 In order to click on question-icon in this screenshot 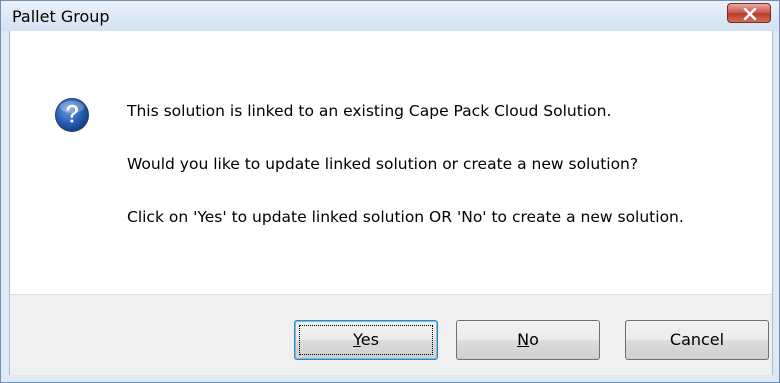, I will do `click(72, 115)`.